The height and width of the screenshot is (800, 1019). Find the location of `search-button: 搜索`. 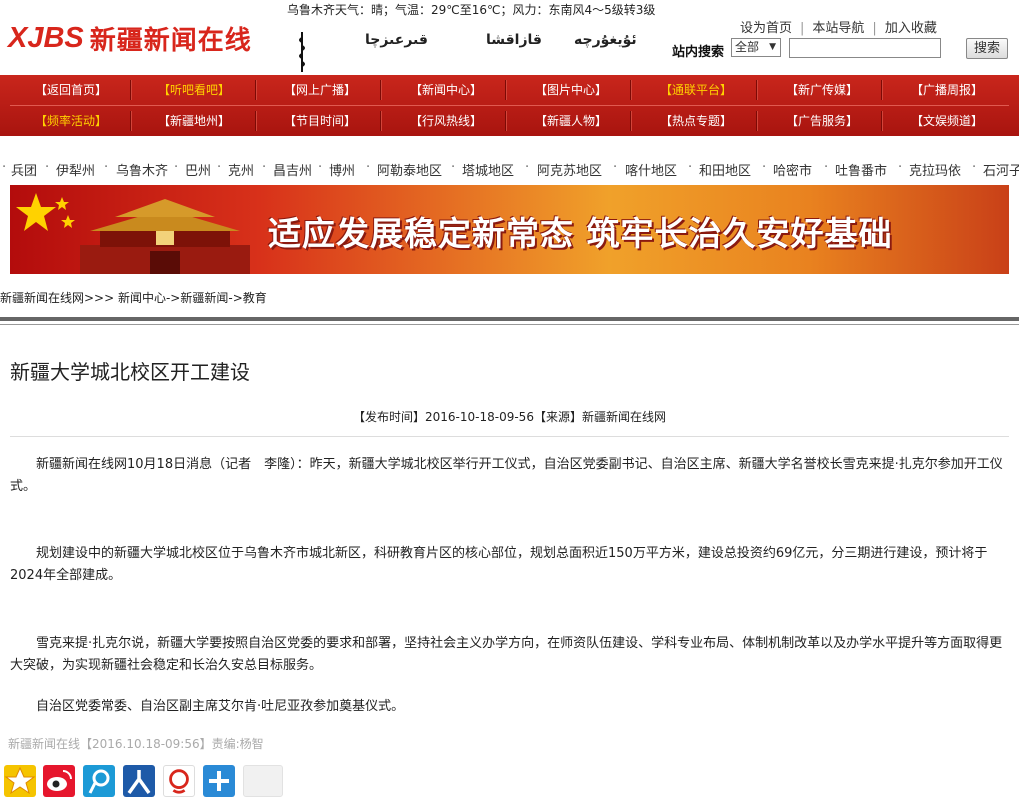

search-button: 搜索 is located at coordinates (987, 48).